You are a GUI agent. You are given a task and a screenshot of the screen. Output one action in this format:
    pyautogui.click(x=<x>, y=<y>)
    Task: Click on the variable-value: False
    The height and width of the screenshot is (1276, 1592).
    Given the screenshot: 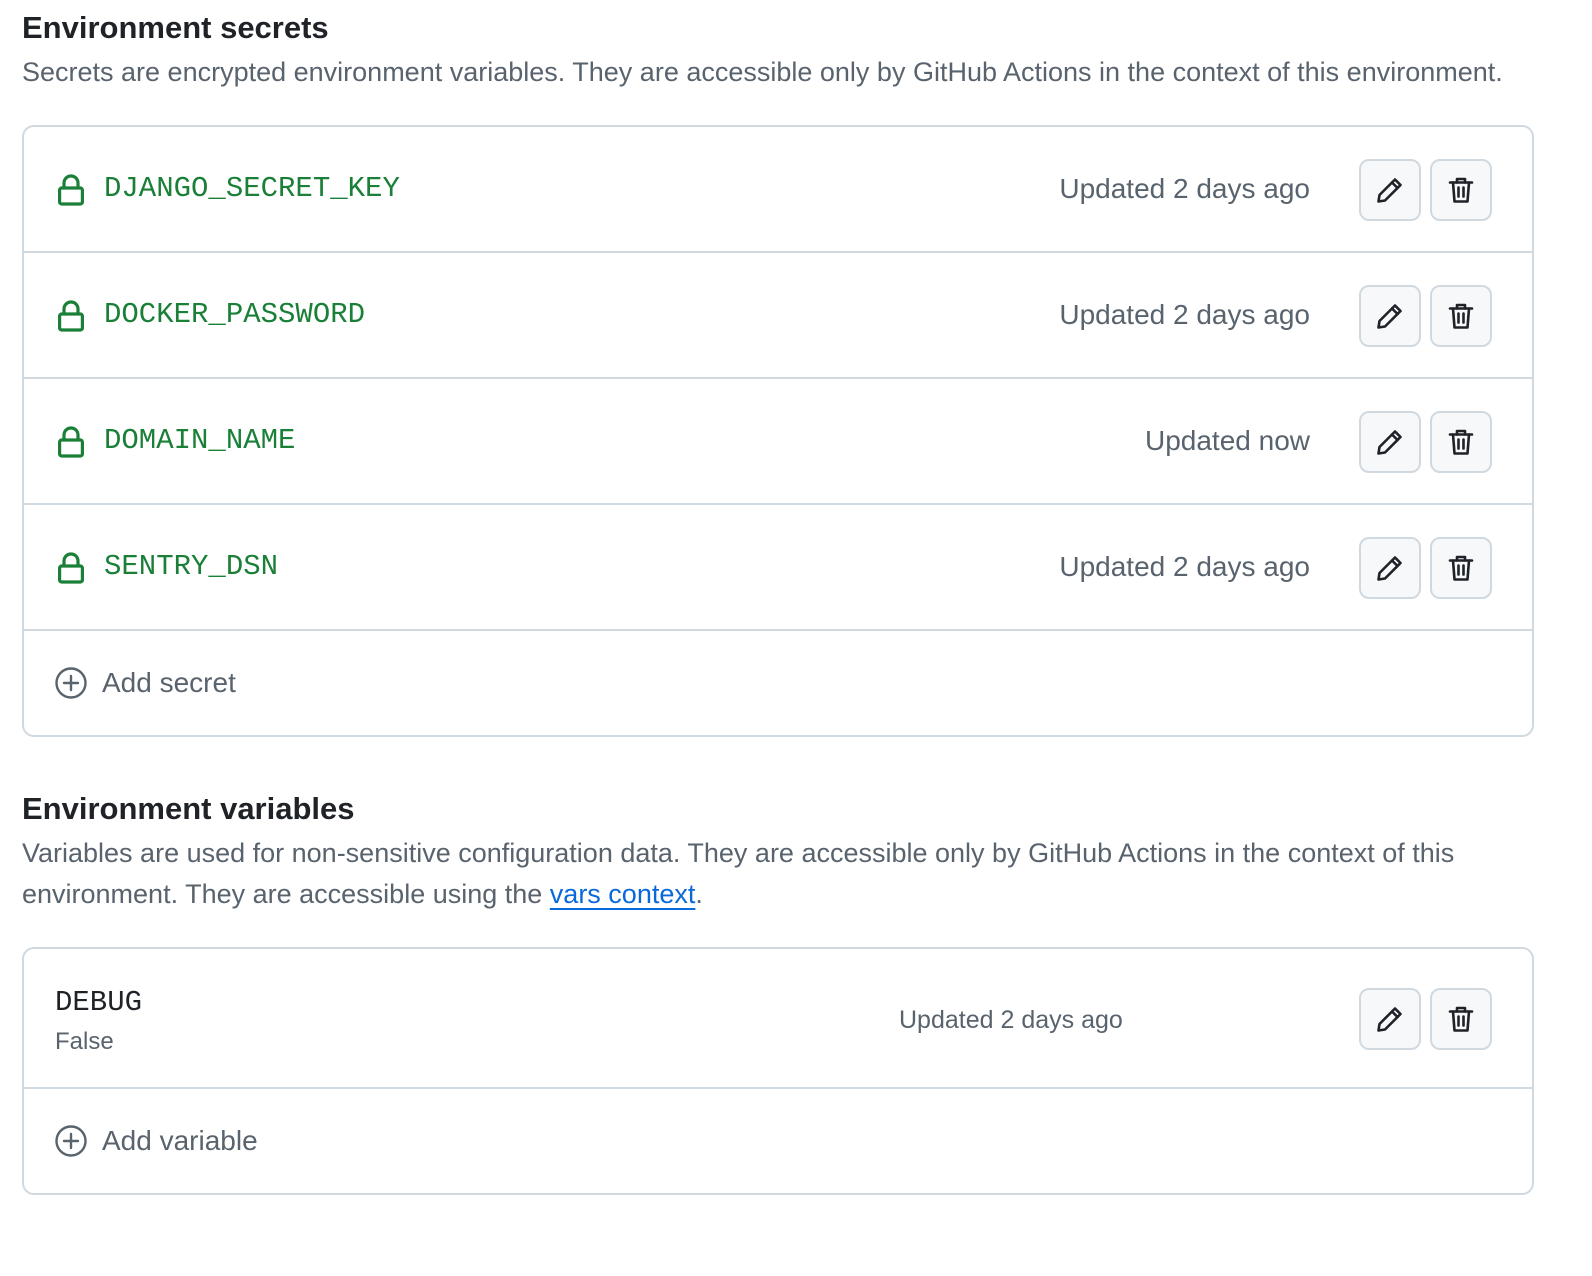 What is the action you would take?
    pyautogui.click(x=84, y=1041)
    